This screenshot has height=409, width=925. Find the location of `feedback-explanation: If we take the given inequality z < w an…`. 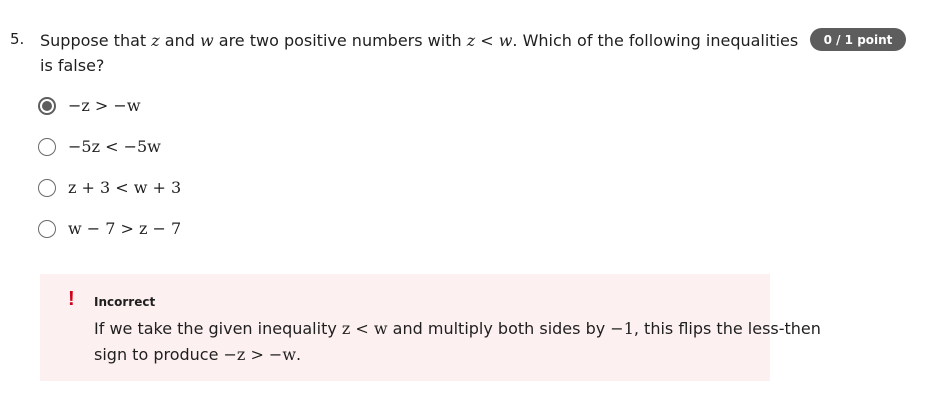

feedback-explanation: If we take the given inequality z < w an… is located at coordinates (464, 342).